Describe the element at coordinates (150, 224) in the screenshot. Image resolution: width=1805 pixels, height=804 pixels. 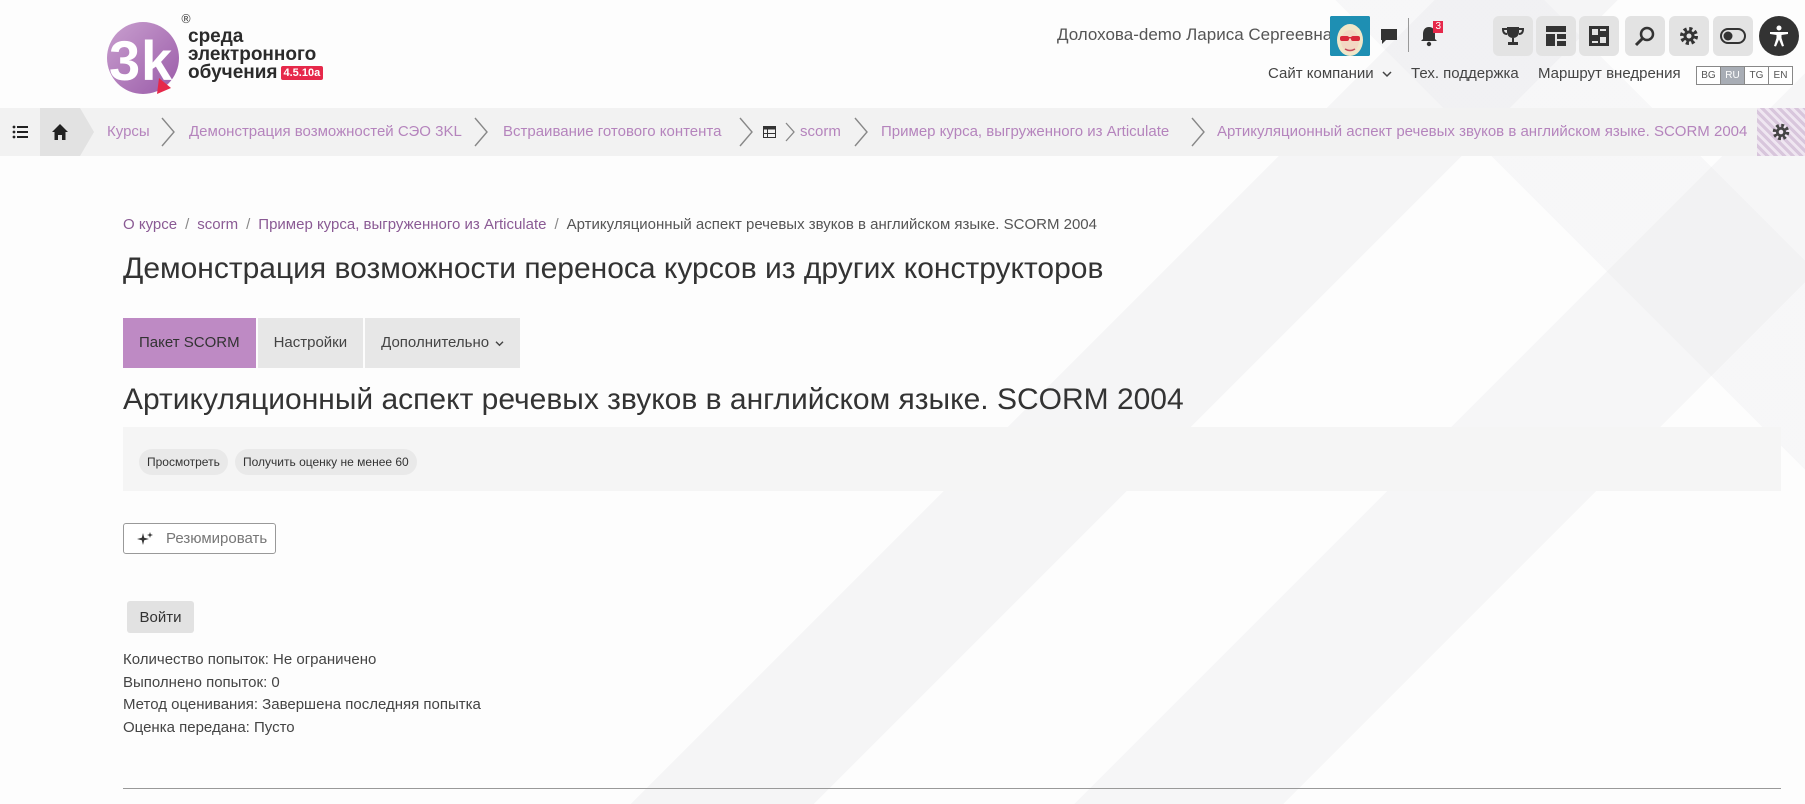
I see `breadcrumb-about: О курсе` at that location.